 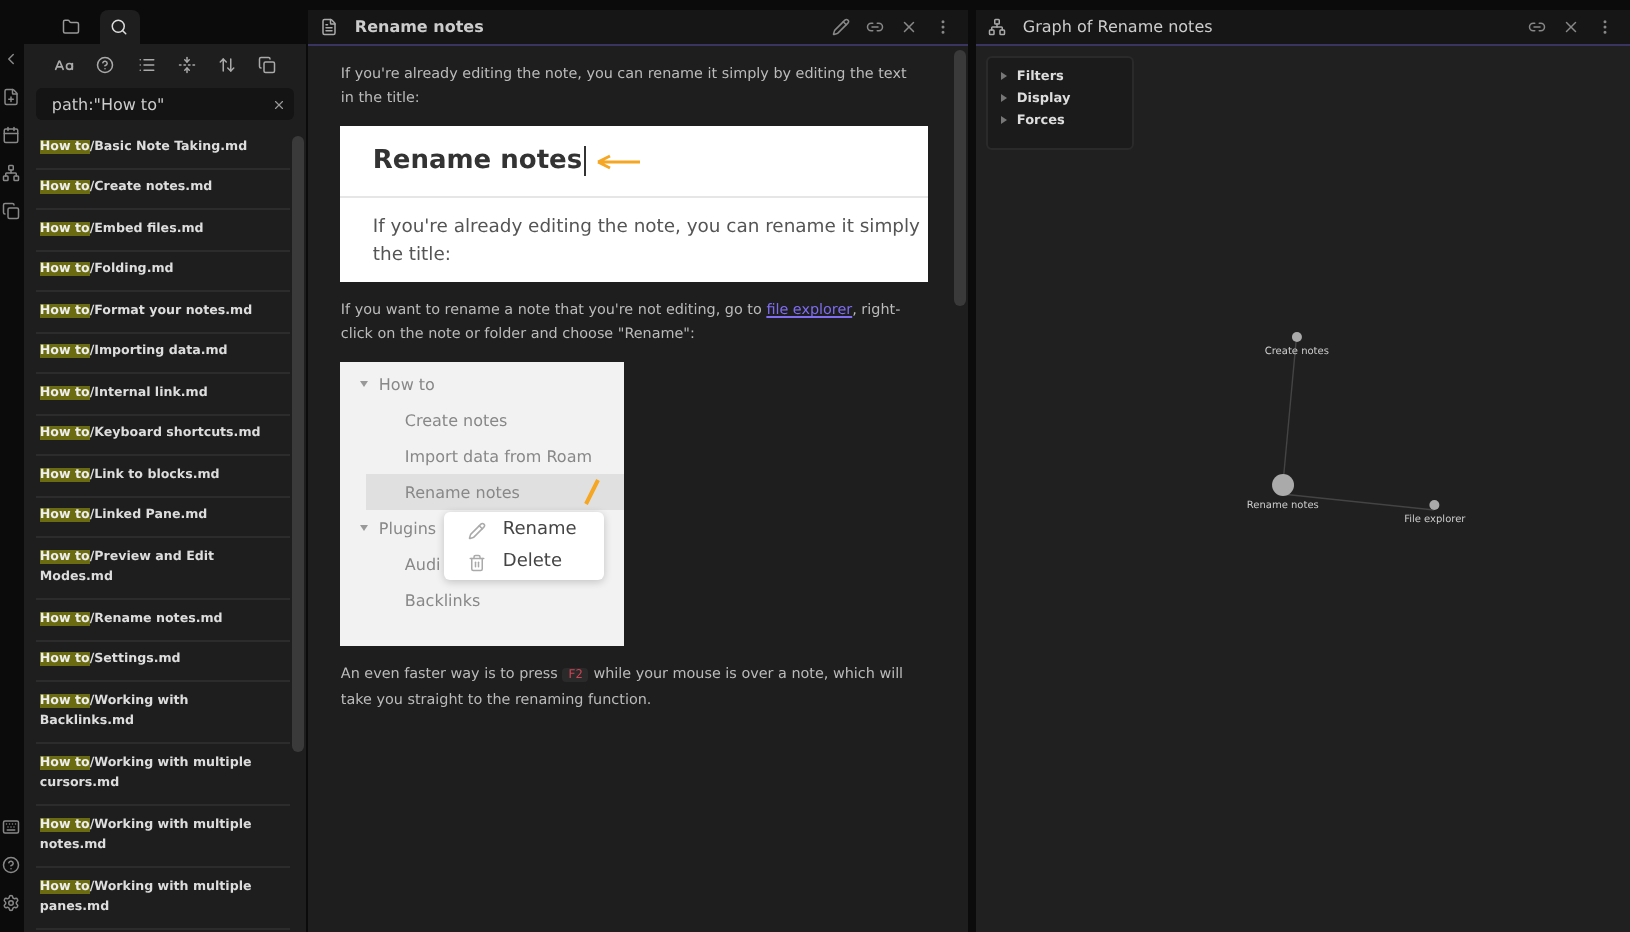 I want to click on clear-icon, so click(x=279, y=104).